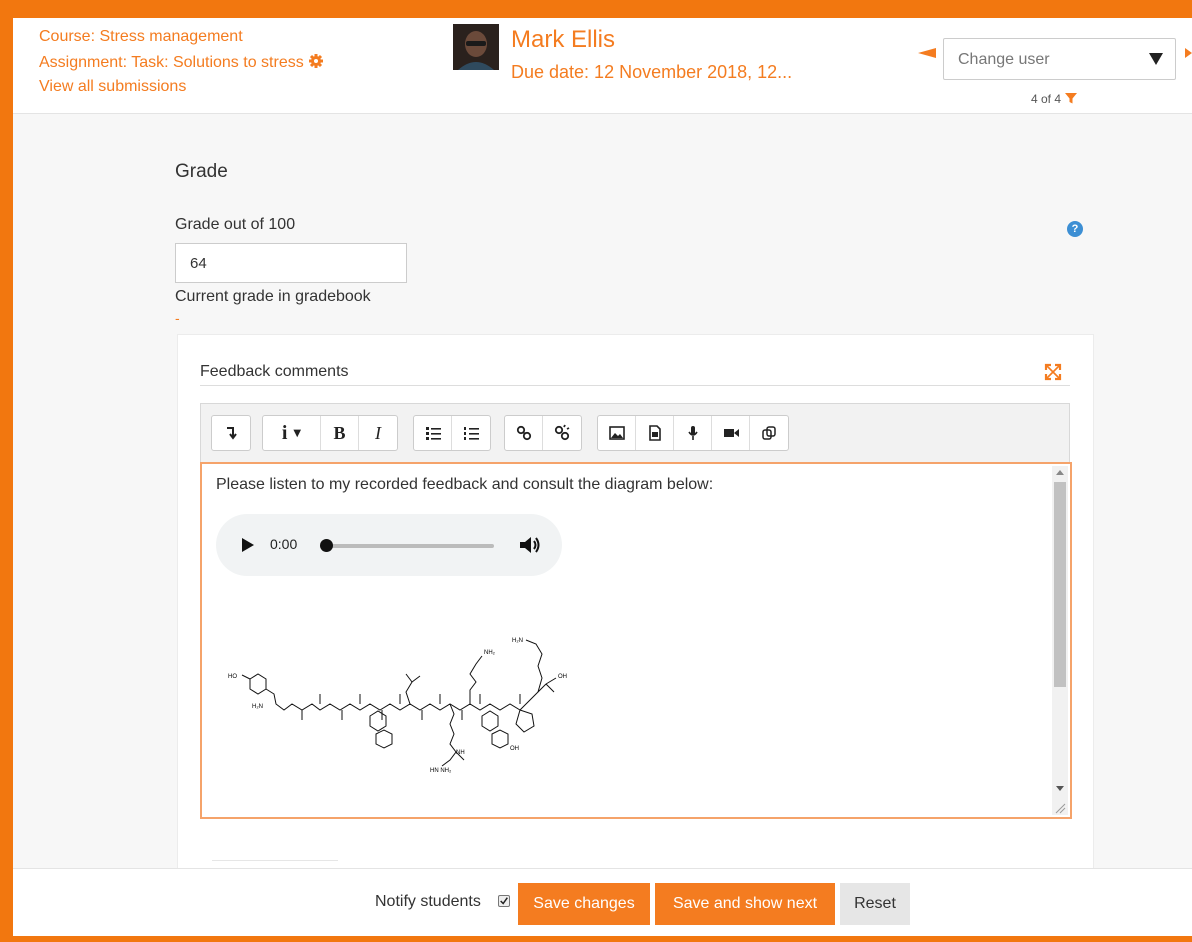 The height and width of the screenshot is (942, 1192). What do you see at coordinates (1156, 59) in the screenshot?
I see `chevron-down-icon` at bounding box center [1156, 59].